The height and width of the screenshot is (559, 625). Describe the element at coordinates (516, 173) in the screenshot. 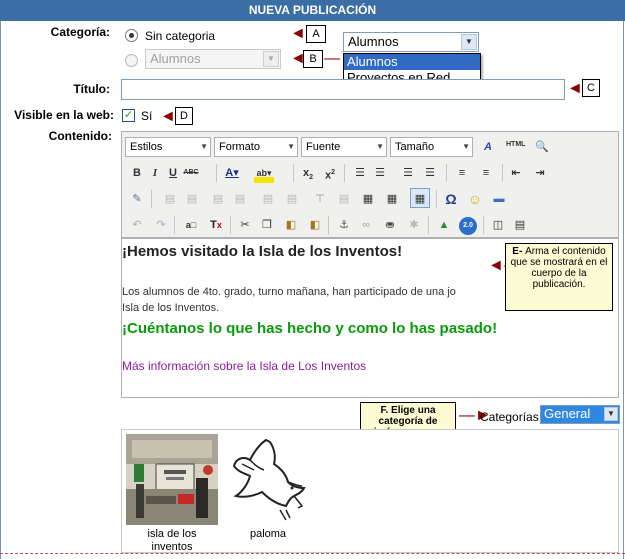

I see `outdent-icon: ⇤` at that location.